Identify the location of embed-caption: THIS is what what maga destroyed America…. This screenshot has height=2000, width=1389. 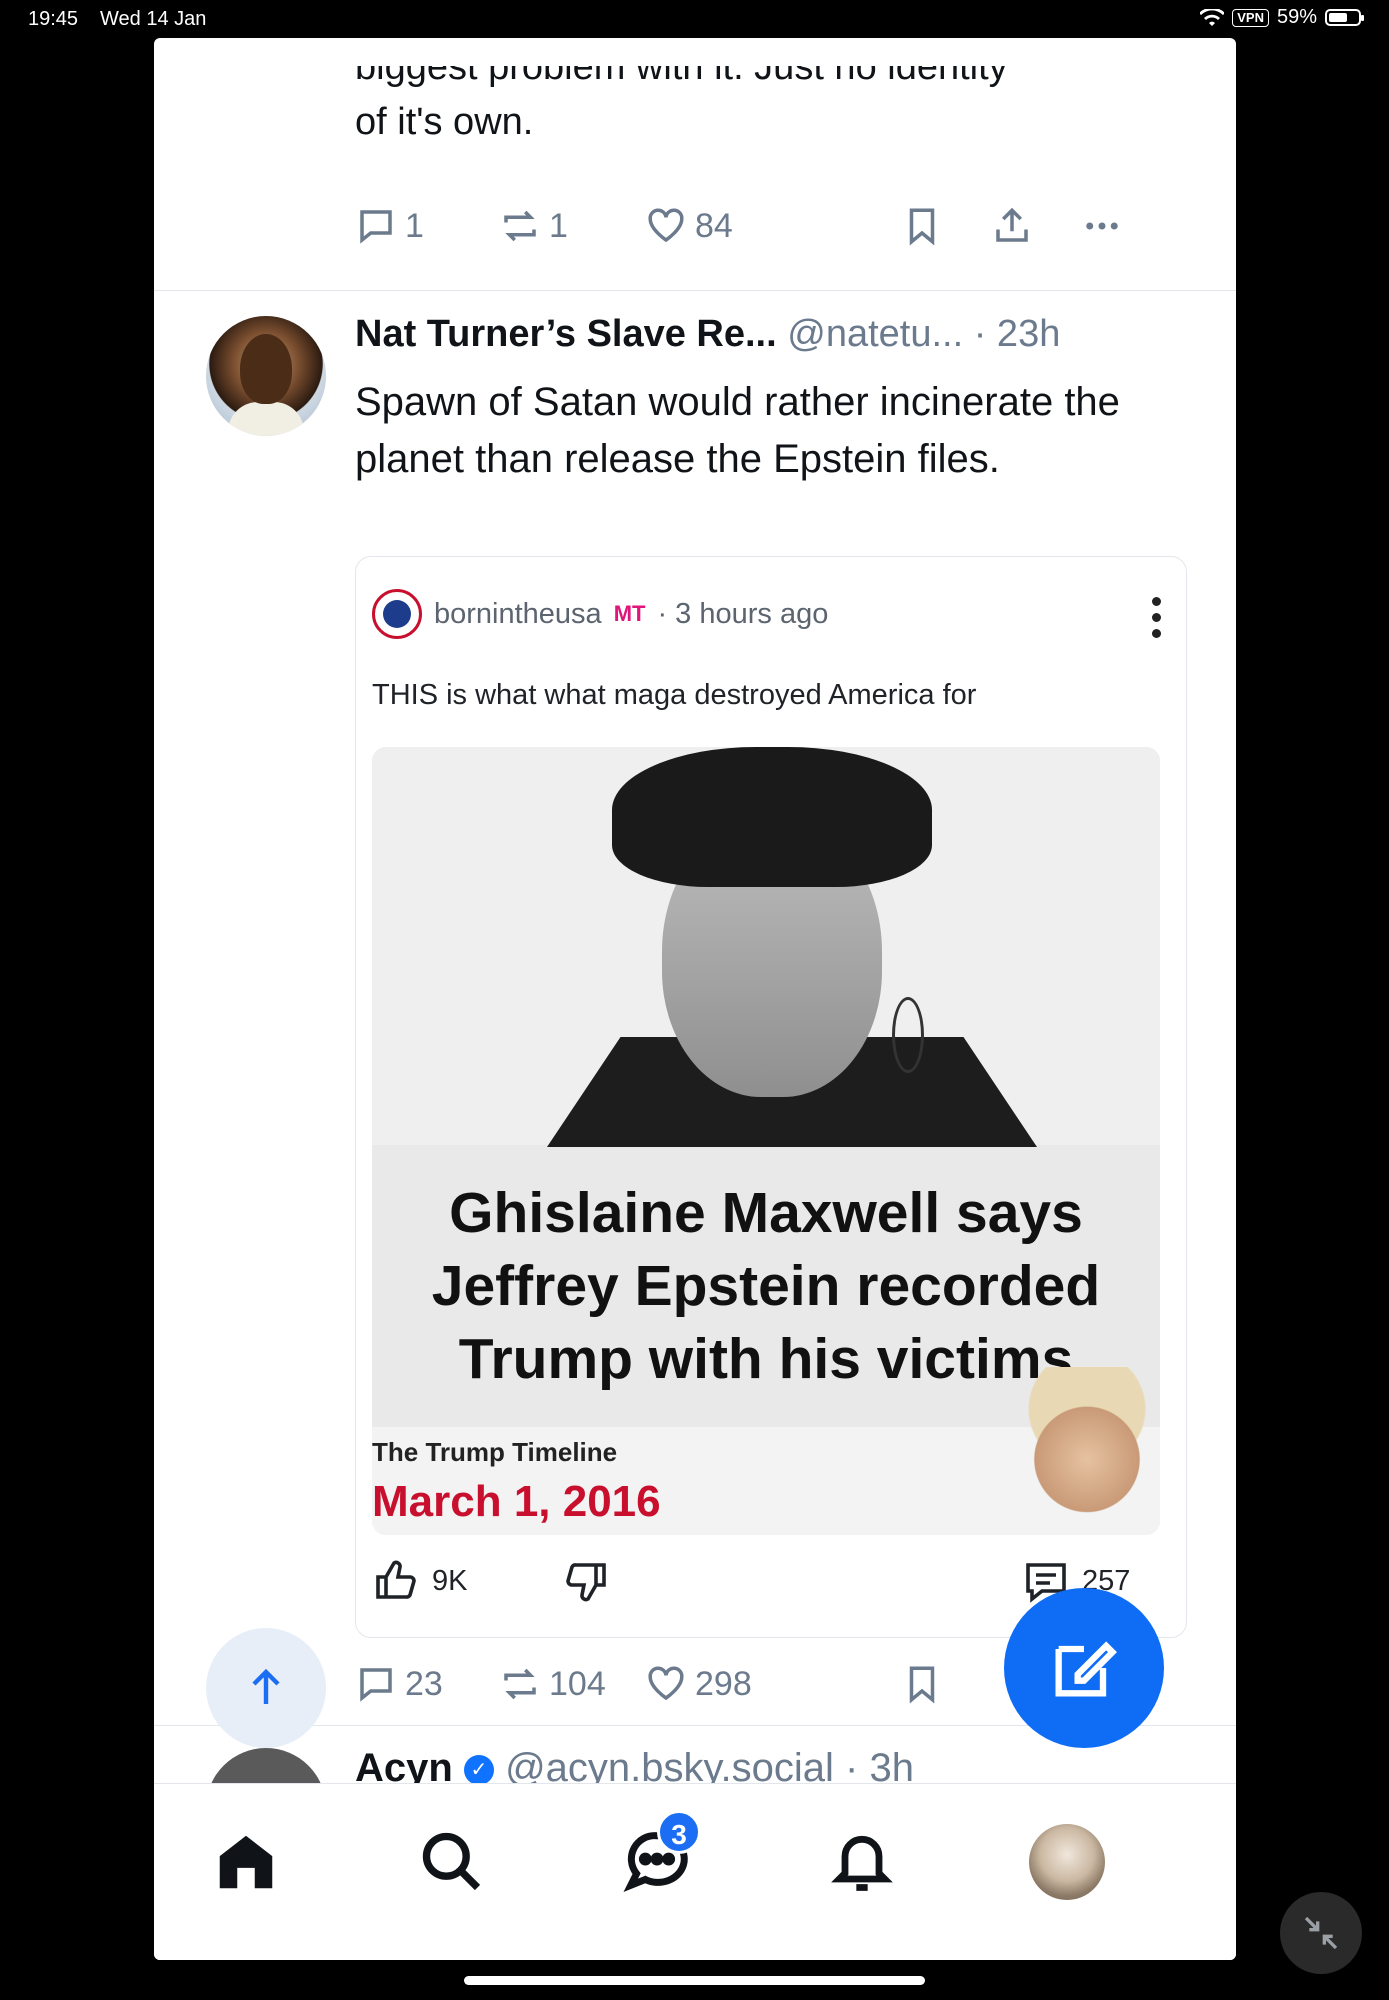
(674, 695).